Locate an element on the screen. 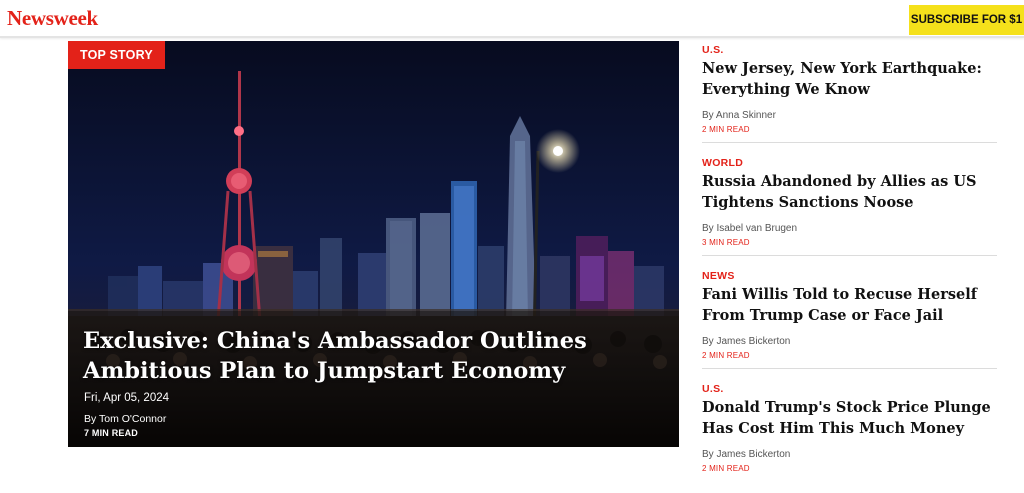 The height and width of the screenshot is (493, 1024). story-read-time: 3 MIN READ is located at coordinates (726, 242).